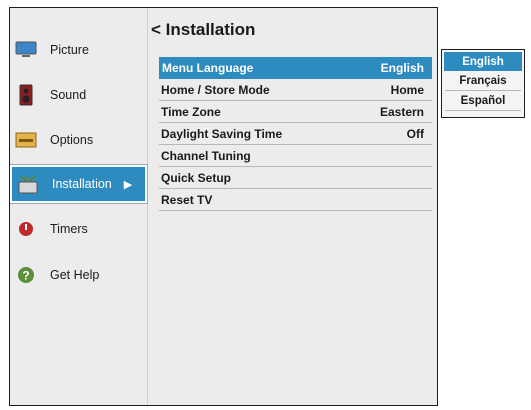 Image resolution: width=531 pixels, height=410 pixels. Describe the element at coordinates (402, 67) in the screenshot. I see `row-value: English` at that location.